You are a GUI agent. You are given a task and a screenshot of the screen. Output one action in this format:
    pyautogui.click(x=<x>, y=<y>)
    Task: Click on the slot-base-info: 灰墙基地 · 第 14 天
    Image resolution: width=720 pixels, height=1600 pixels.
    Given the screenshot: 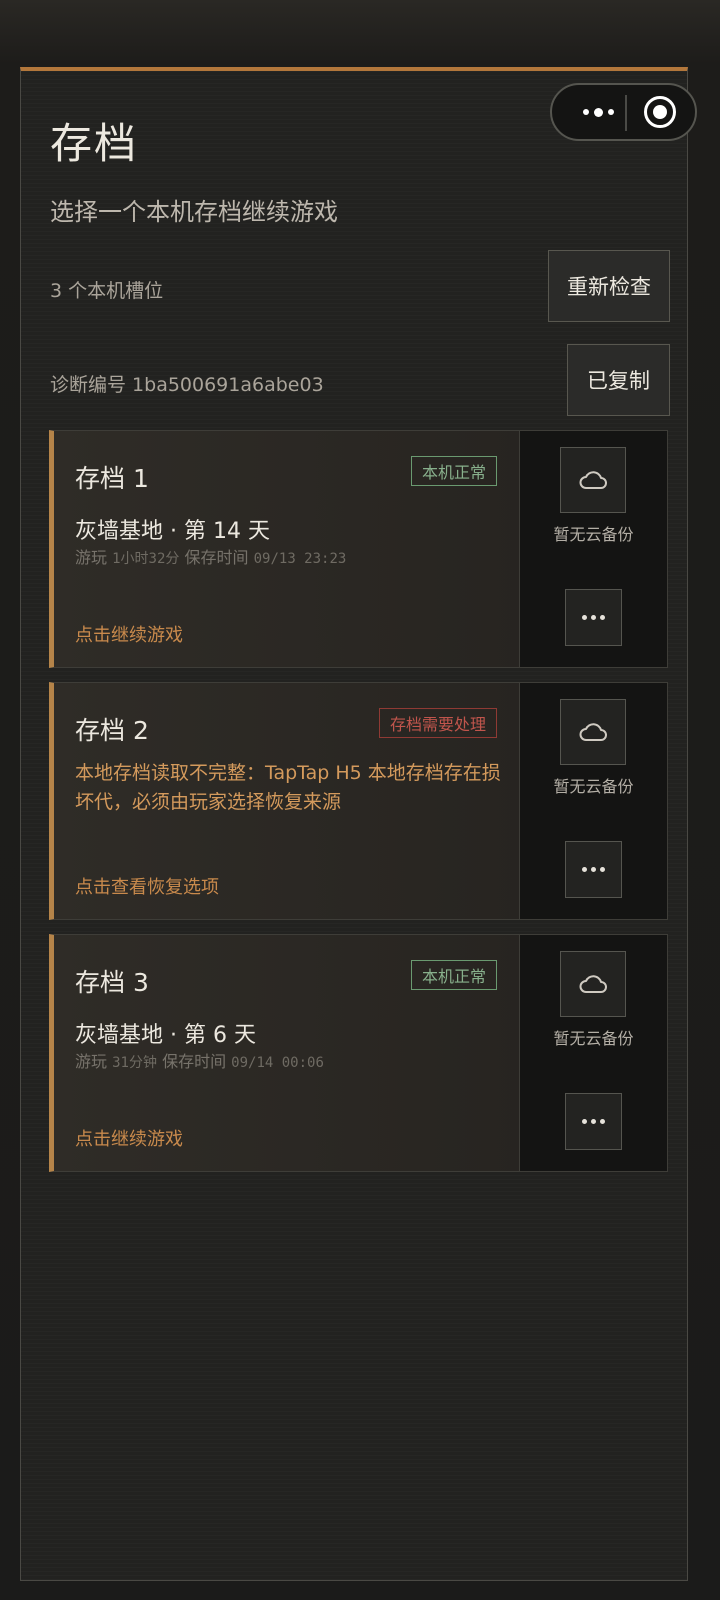 What is the action you would take?
    pyautogui.click(x=172, y=531)
    